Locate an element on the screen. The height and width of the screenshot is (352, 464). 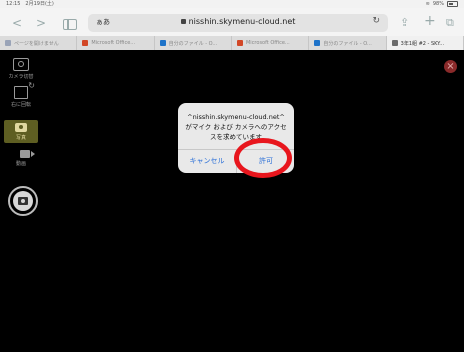
camera-icon is located at coordinates (23, 201).